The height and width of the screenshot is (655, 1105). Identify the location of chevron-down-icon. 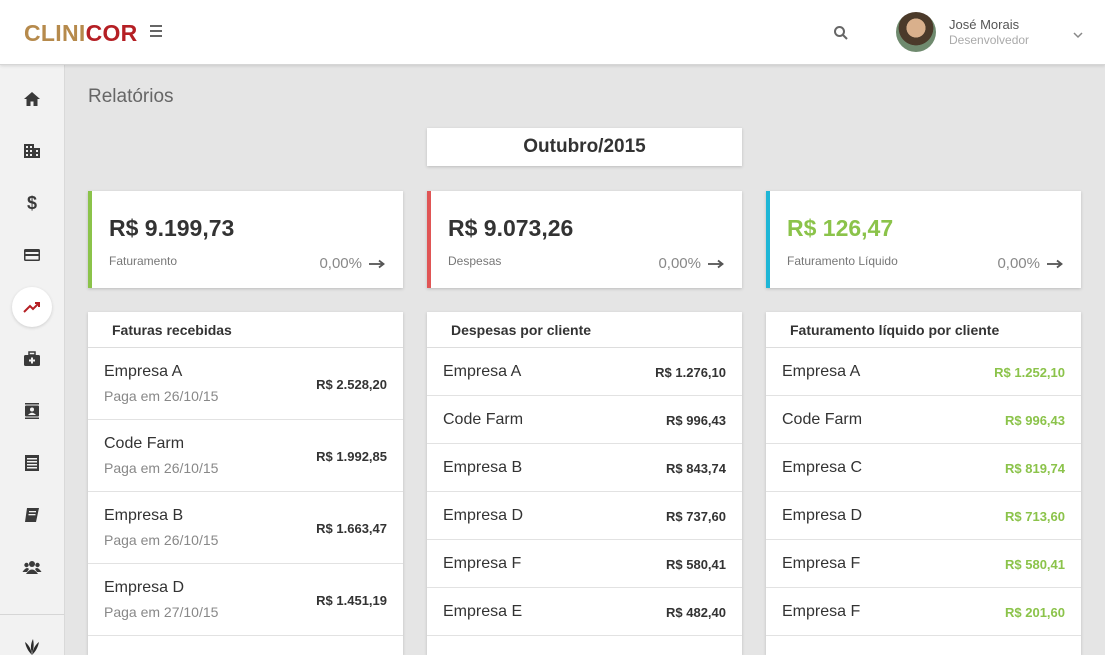
(1078, 33).